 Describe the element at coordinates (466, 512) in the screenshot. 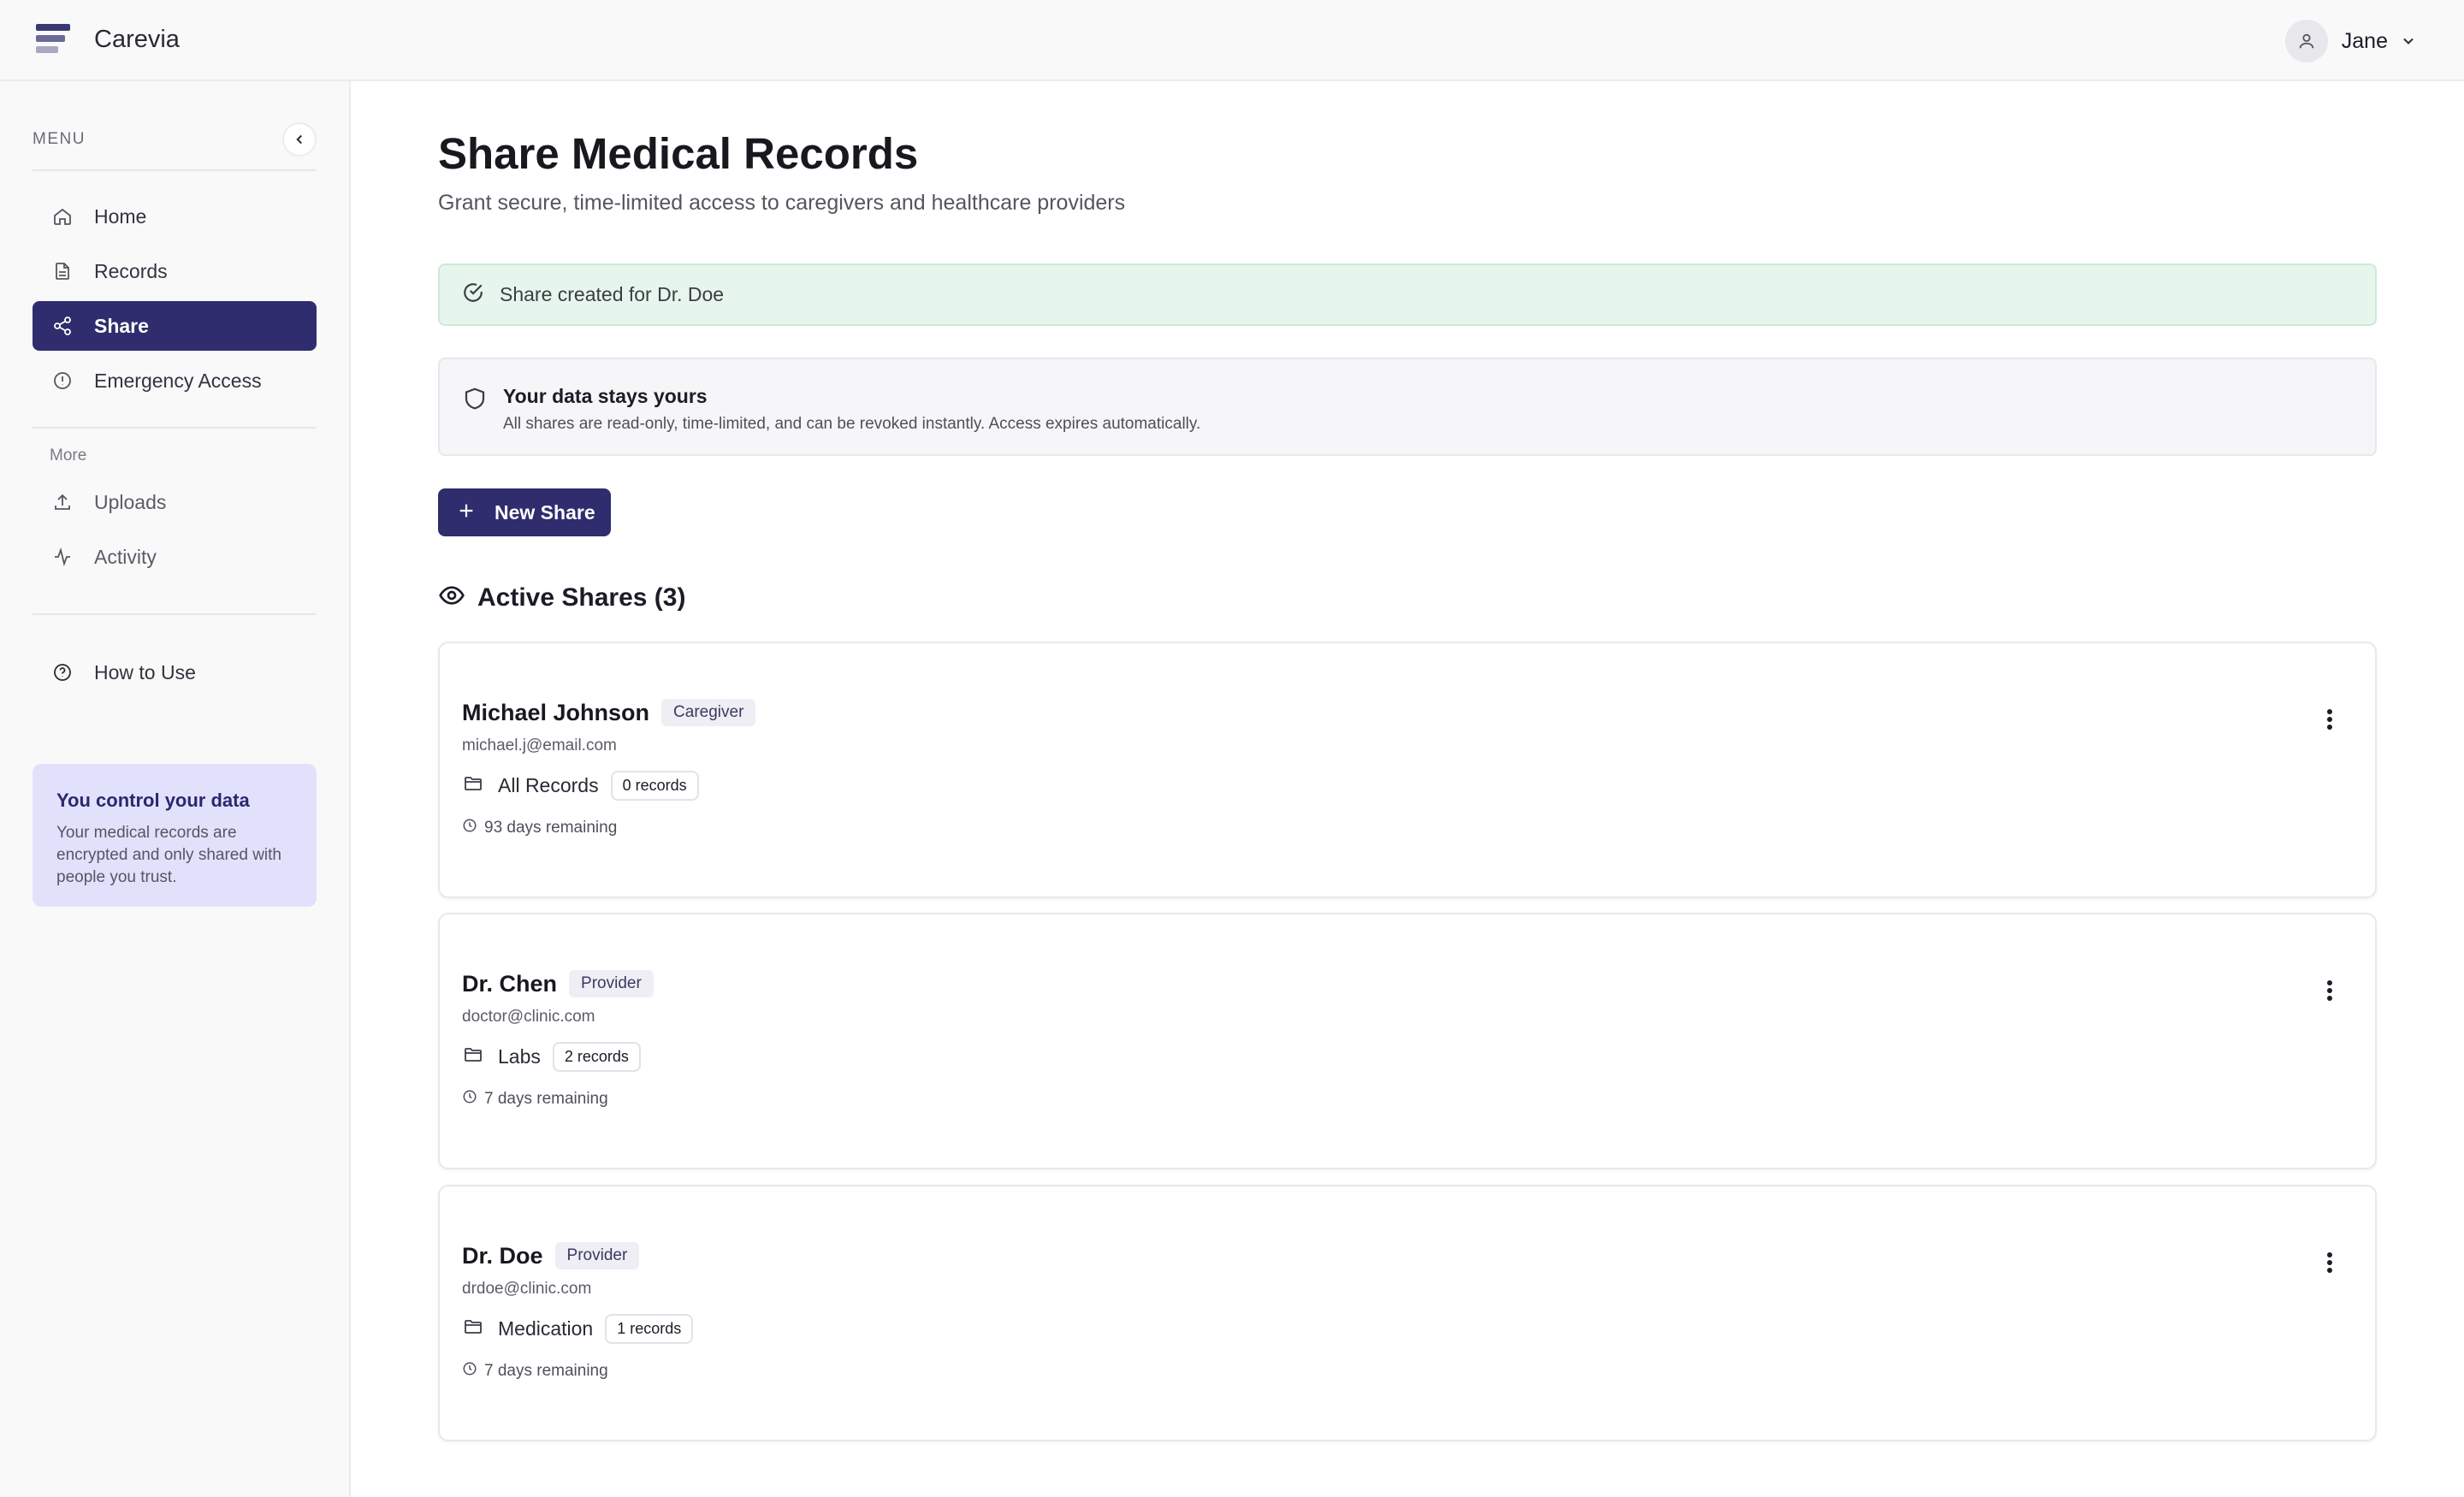

I see `plus-icon` at that location.